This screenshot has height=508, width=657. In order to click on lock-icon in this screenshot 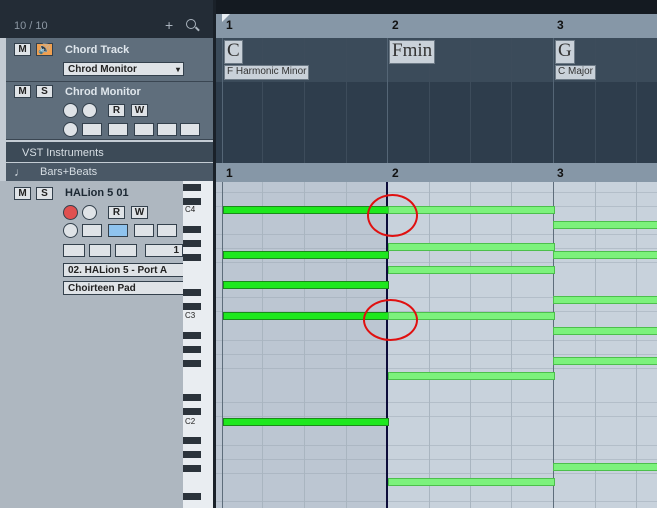, I will do `click(100, 250)`.